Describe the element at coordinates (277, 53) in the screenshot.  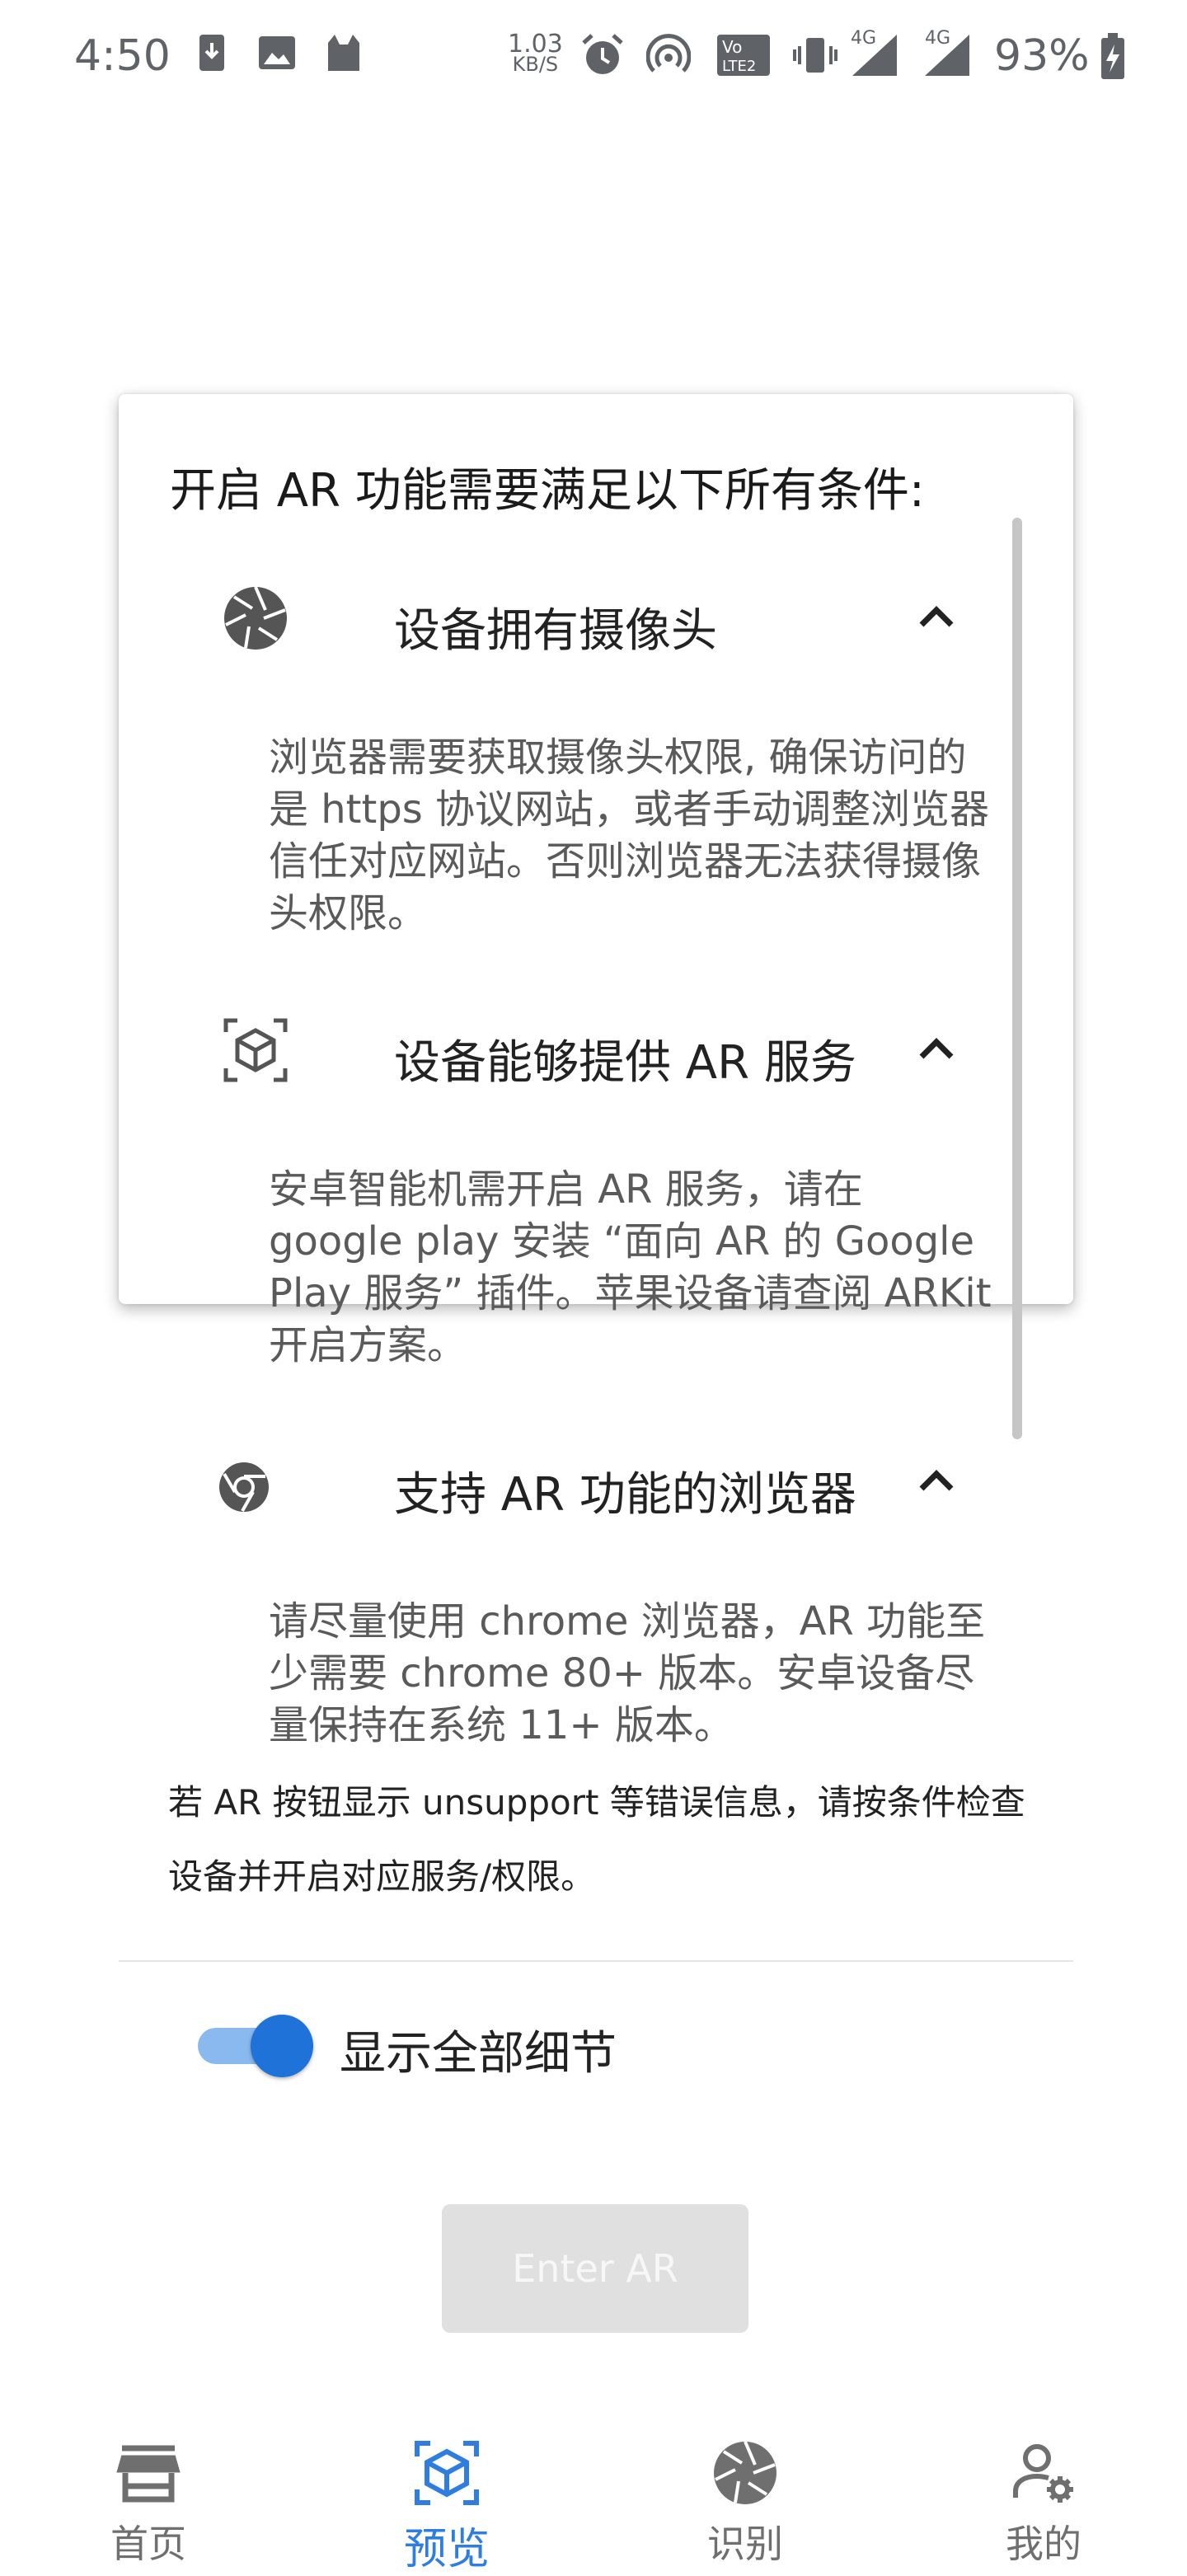
I see `image-icon` at that location.